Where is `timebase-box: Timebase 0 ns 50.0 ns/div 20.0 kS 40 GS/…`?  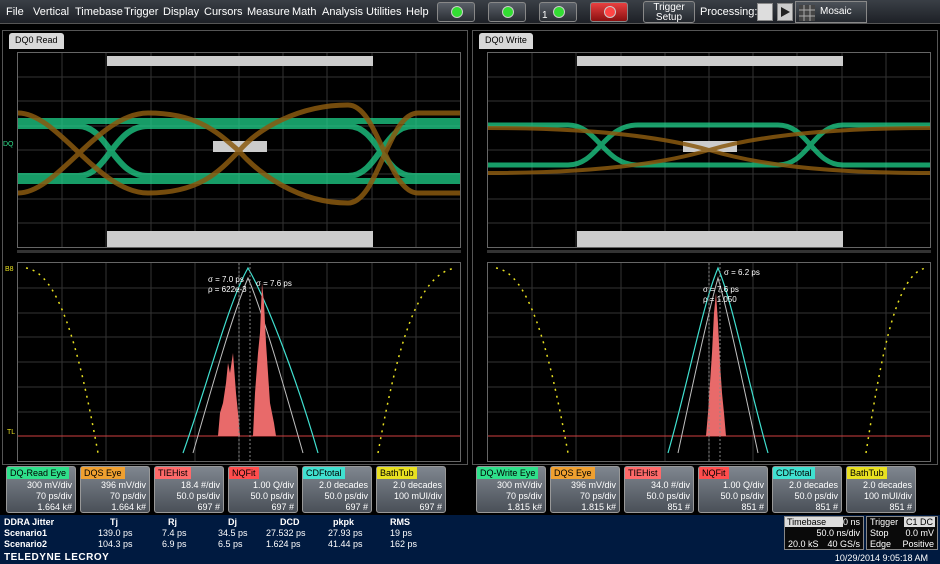 timebase-box: Timebase 0 ns 50.0 ns/div 20.0 kS 40 GS/… is located at coordinates (824, 533).